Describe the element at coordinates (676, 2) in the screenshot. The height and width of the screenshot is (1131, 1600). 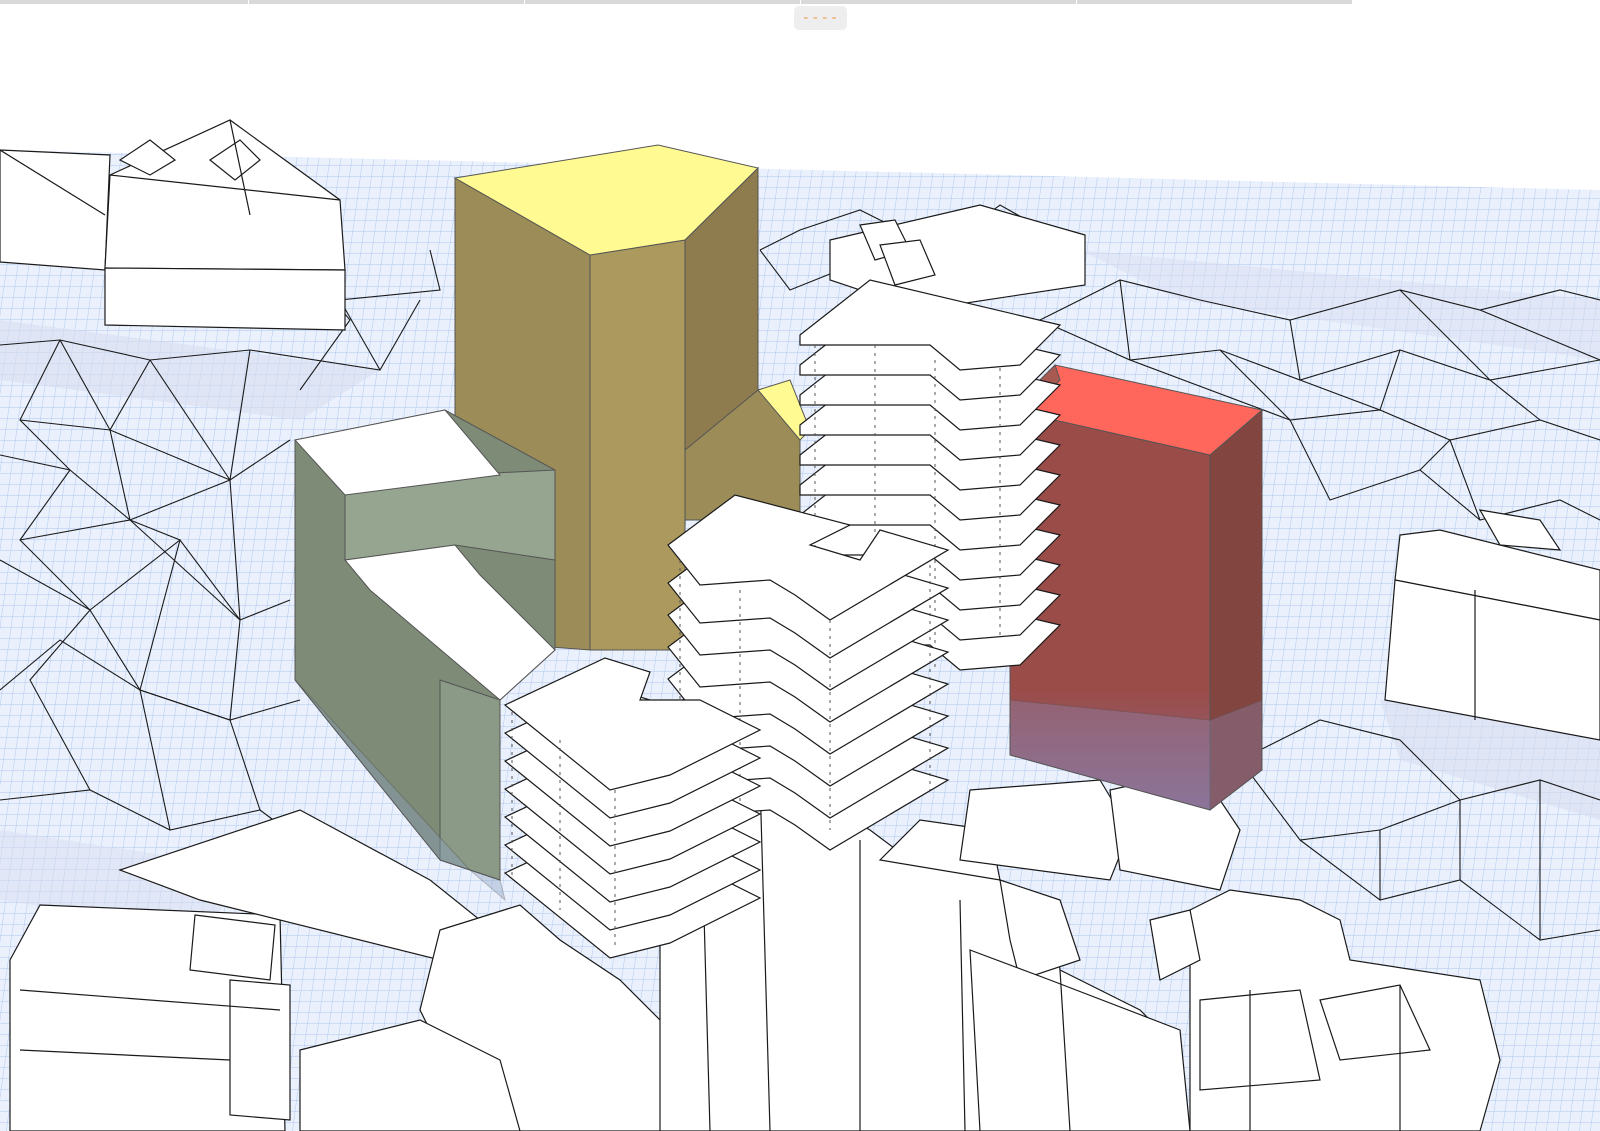
I see `top-status-bar` at that location.